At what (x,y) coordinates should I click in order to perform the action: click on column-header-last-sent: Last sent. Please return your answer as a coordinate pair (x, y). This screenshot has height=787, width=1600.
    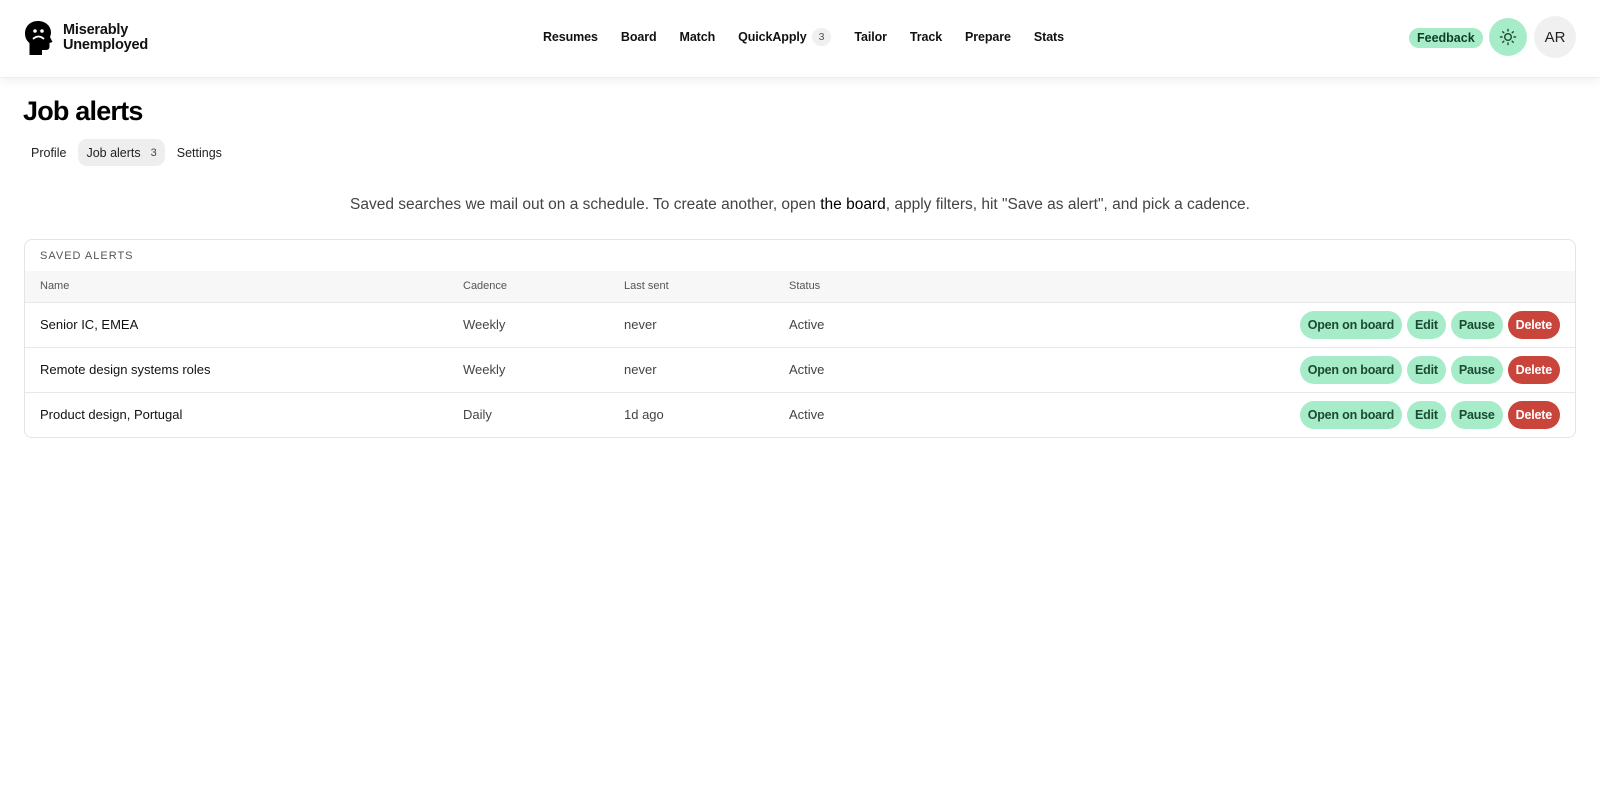
    Looking at the image, I should click on (646, 286).